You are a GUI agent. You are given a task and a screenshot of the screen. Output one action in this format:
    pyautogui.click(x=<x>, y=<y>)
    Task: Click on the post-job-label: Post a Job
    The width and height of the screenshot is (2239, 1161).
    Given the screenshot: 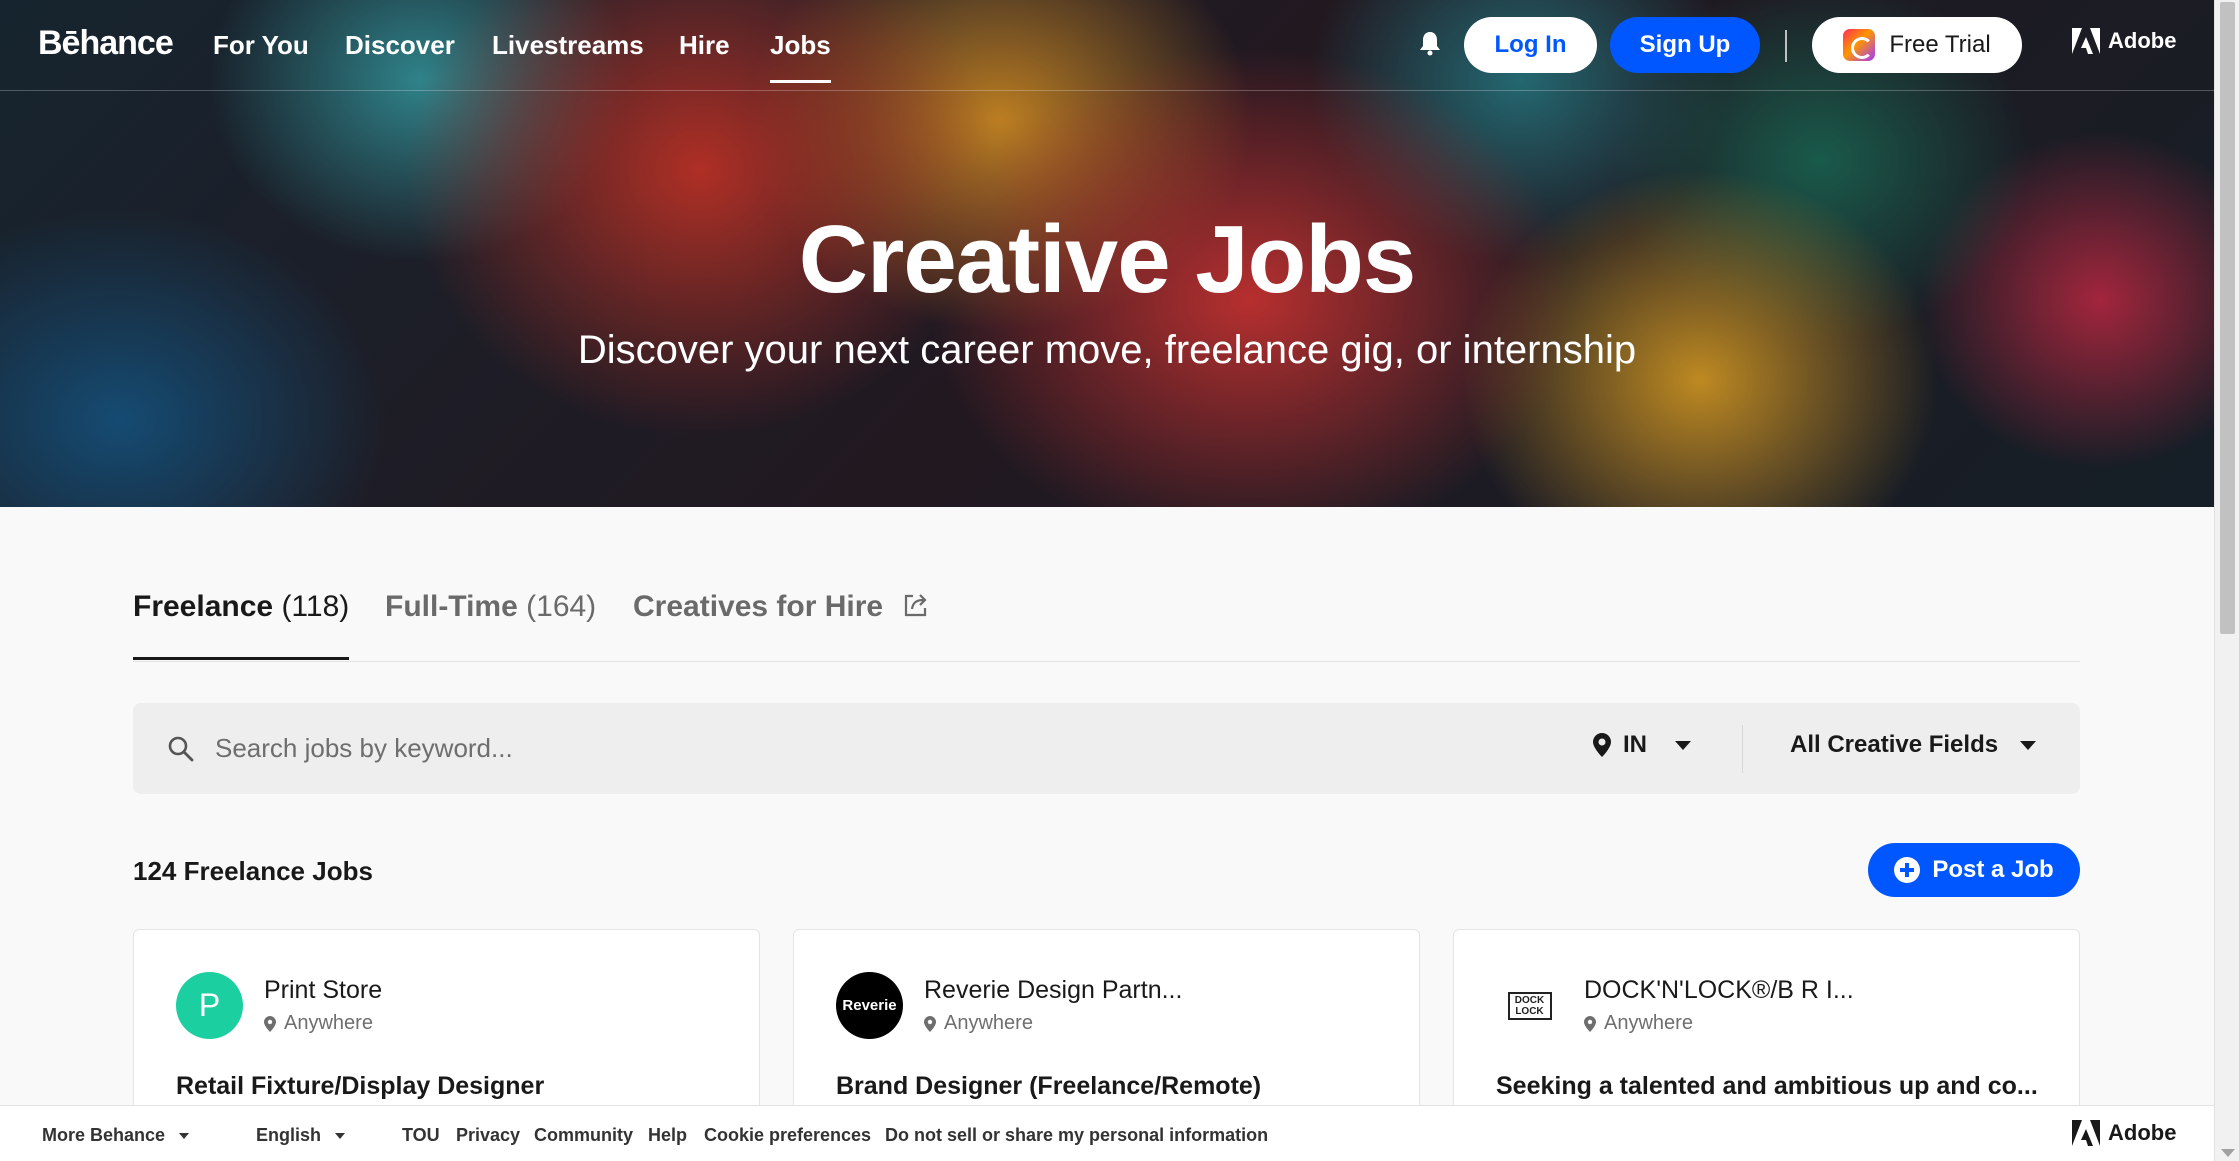 What is the action you would take?
    pyautogui.click(x=1993, y=869)
    